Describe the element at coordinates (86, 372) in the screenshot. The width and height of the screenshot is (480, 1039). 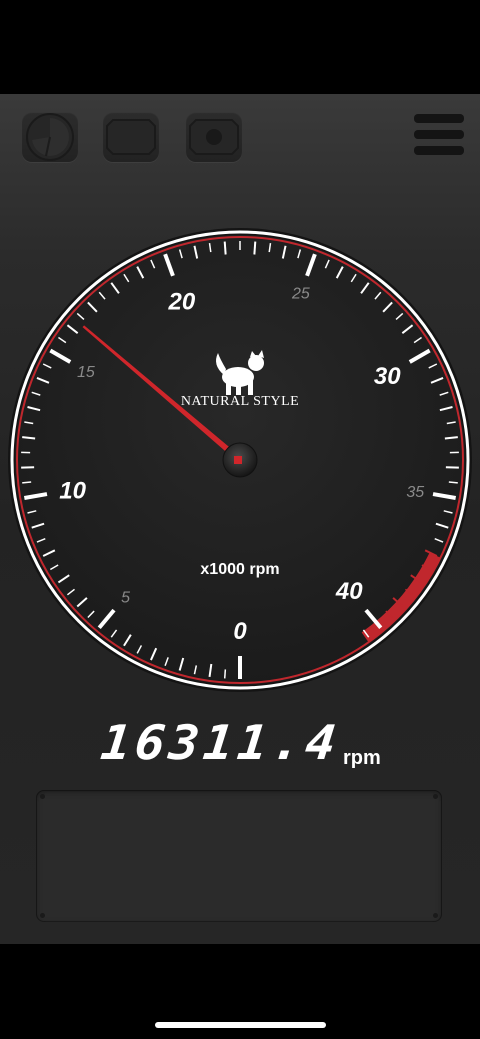
I see `minor-label: 15` at that location.